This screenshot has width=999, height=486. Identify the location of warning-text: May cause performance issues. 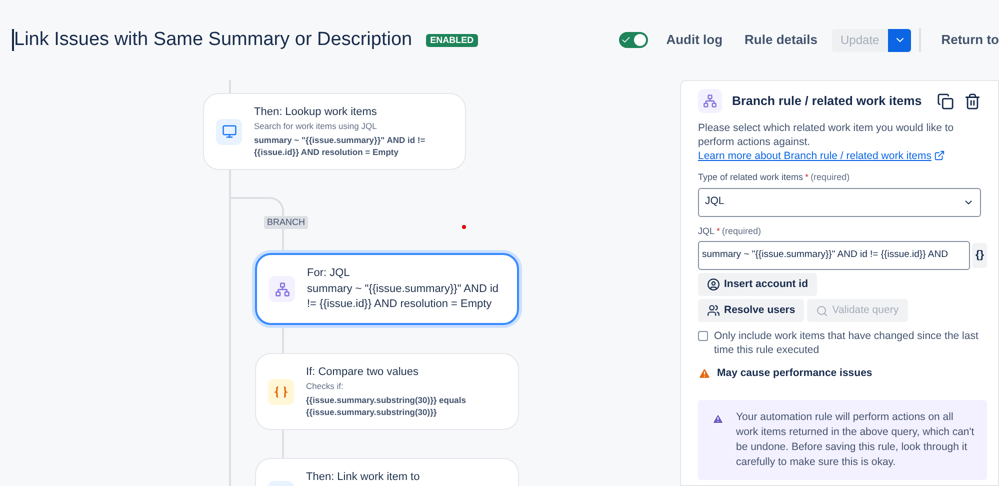
(794, 373).